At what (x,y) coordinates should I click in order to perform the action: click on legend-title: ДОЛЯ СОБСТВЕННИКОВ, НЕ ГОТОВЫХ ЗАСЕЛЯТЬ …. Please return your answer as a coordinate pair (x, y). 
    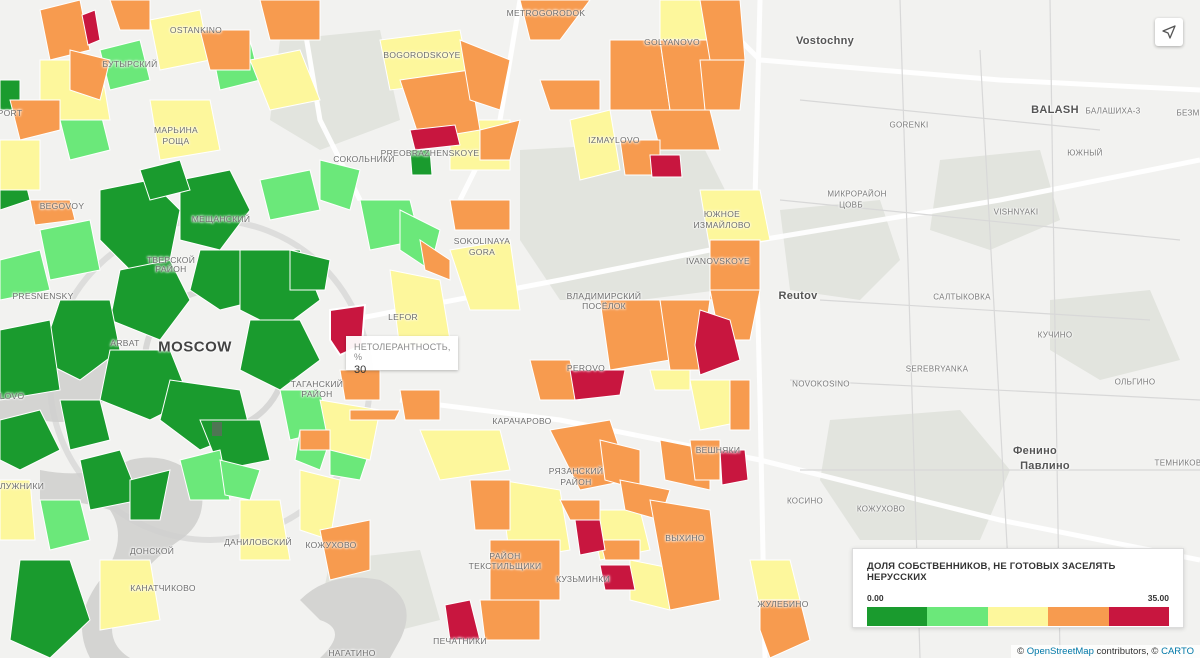
    Looking at the image, I should click on (991, 572).